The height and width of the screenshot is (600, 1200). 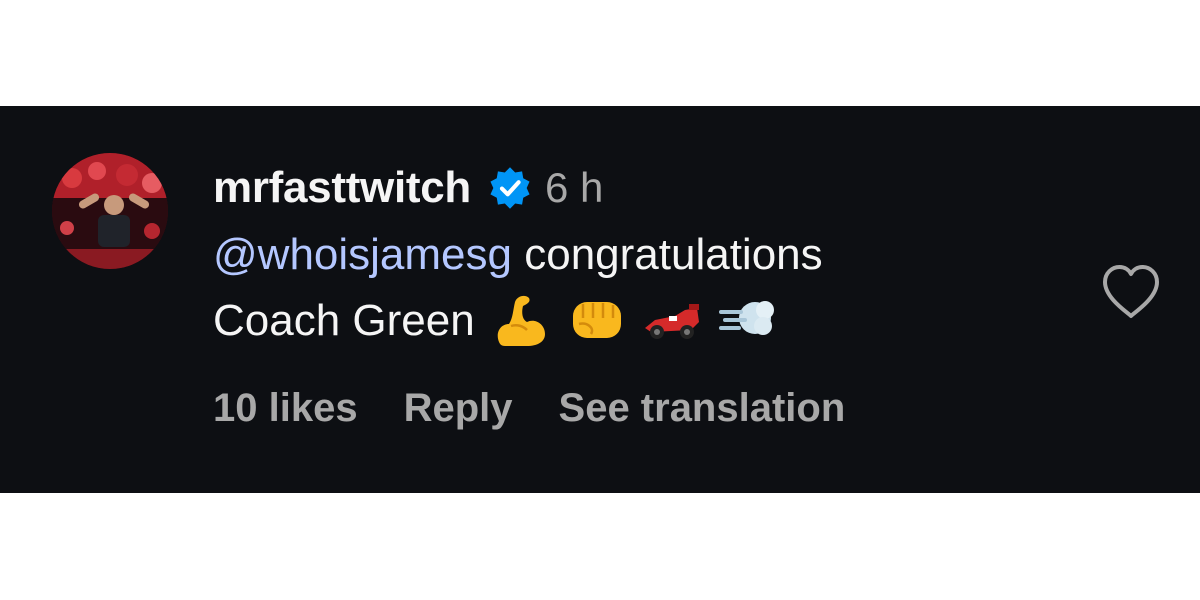 What do you see at coordinates (110, 211) in the screenshot?
I see `avatar` at bounding box center [110, 211].